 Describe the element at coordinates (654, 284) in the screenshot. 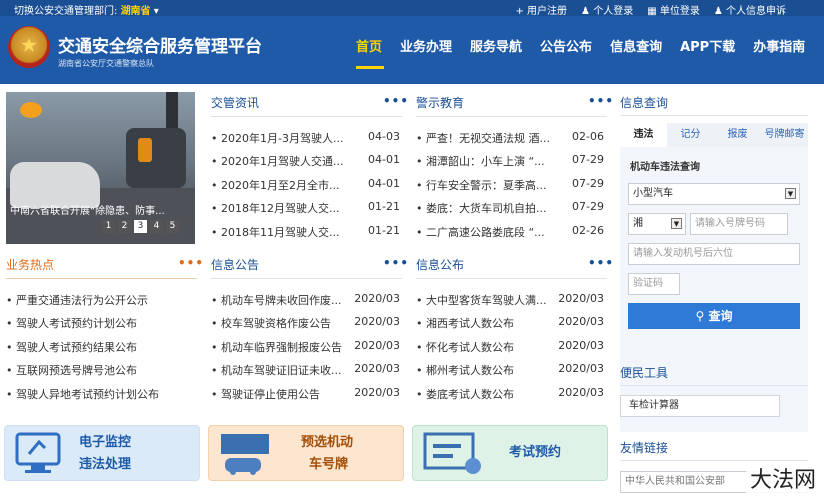

I see `captcha-input: 验证码` at that location.